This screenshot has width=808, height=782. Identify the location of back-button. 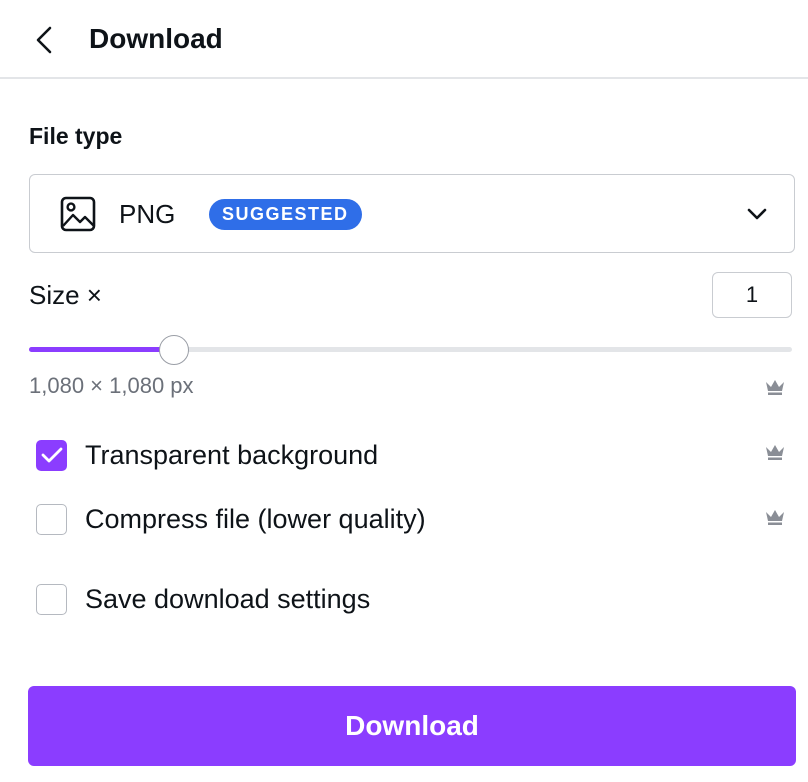
(44, 40).